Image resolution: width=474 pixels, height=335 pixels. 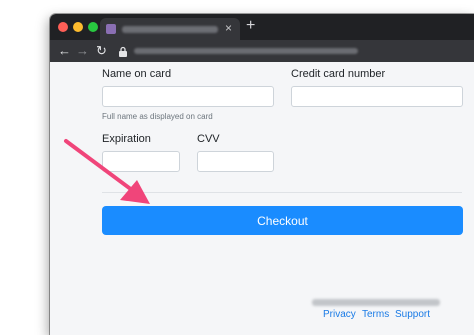 What do you see at coordinates (250, 26) in the screenshot?
I see `plus-icon: +` at bounding box center [250, 26].